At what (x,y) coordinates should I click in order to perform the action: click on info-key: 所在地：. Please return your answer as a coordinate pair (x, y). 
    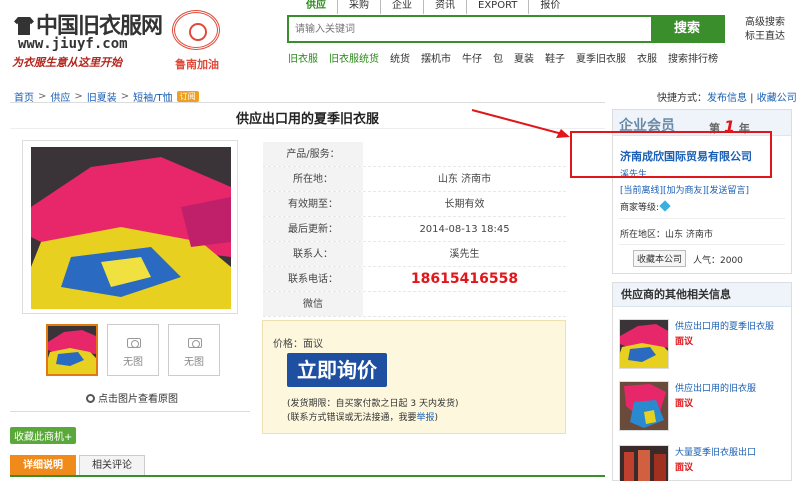
    Looking at the image, I should click on (313, 179).